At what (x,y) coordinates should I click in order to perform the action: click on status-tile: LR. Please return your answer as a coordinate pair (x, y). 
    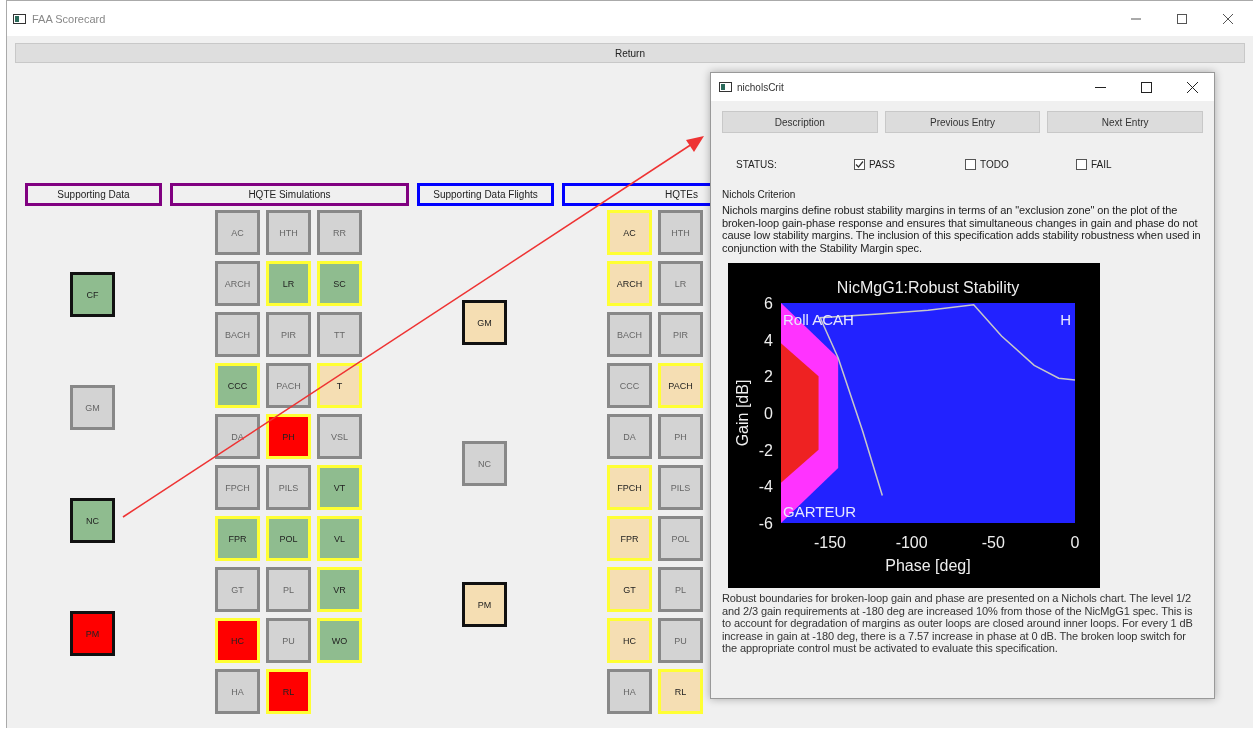
    Looking at the image, I should click on (288, 283).